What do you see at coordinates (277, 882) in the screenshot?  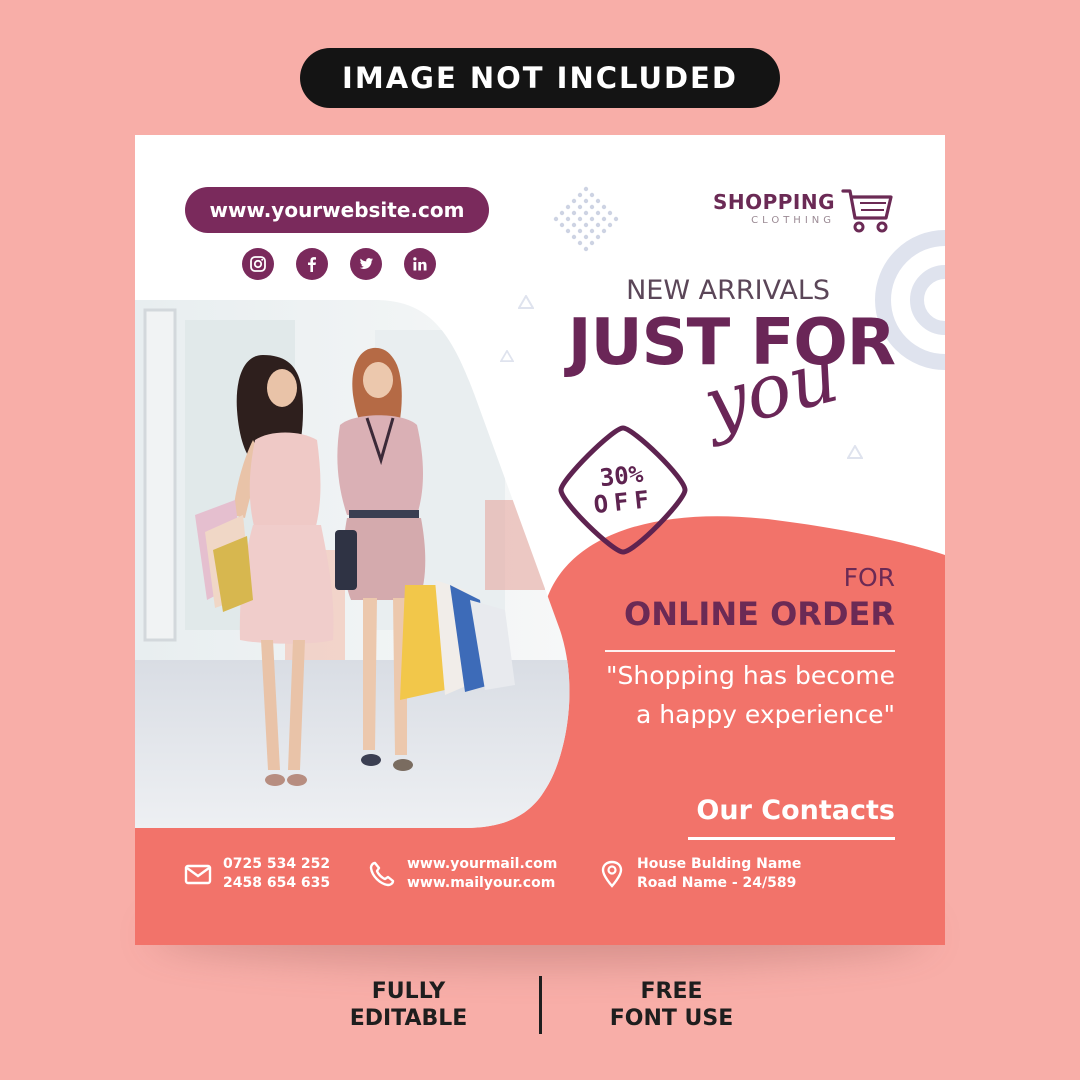 I see `phone-line-2: 2458 654 635` at bounding box center [277, 882].